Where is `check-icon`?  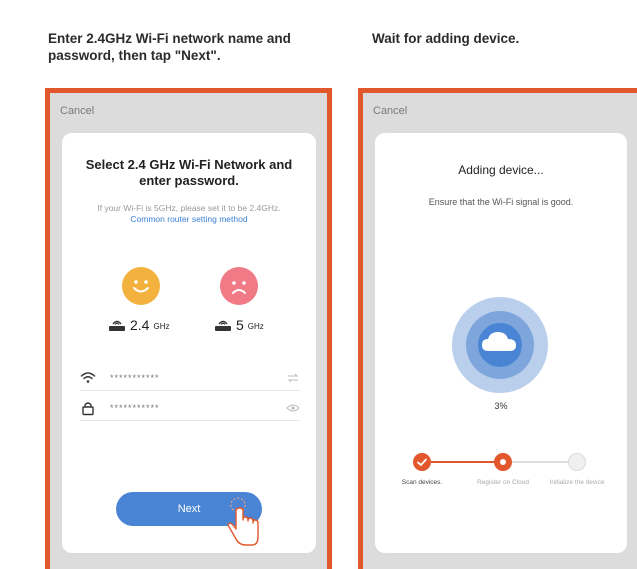 check-icon is located at coordinates (422, 462).